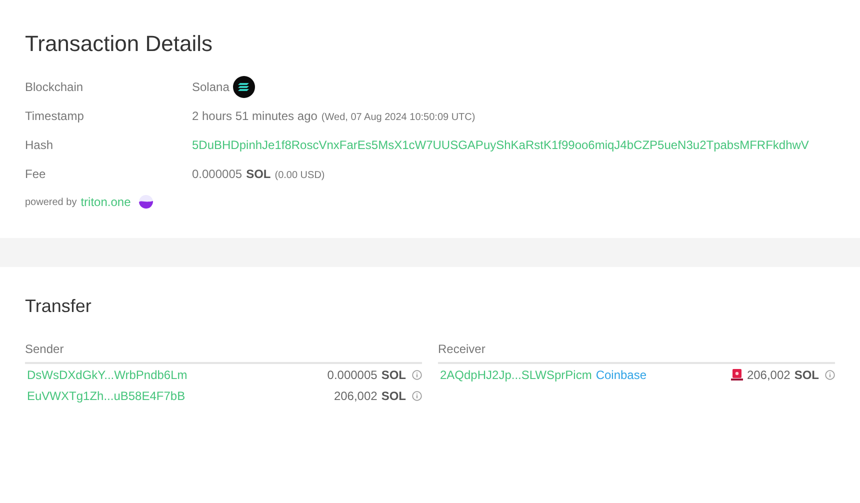 The image size is (860, 503). I want to click on fee-value: 0.000005, so click(217, 174).